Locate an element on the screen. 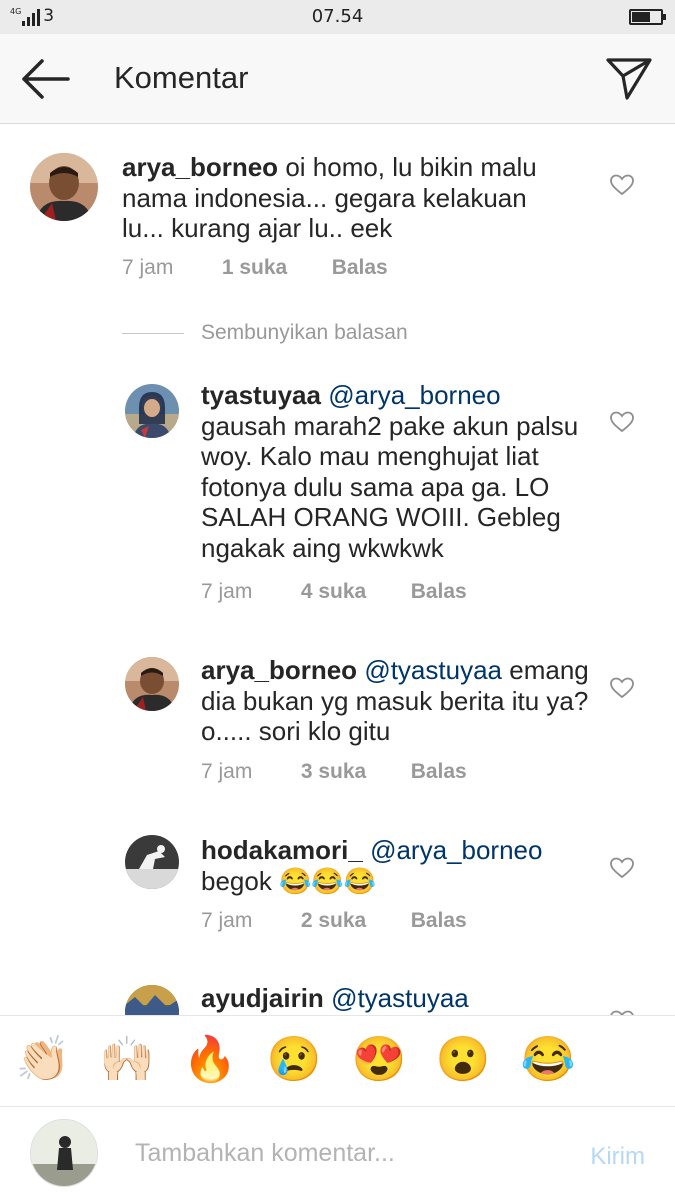 This screenshot has height=1200, width=675. reply-meta: 7 jam 4 suka Balas is located at coordinates (334, 592).